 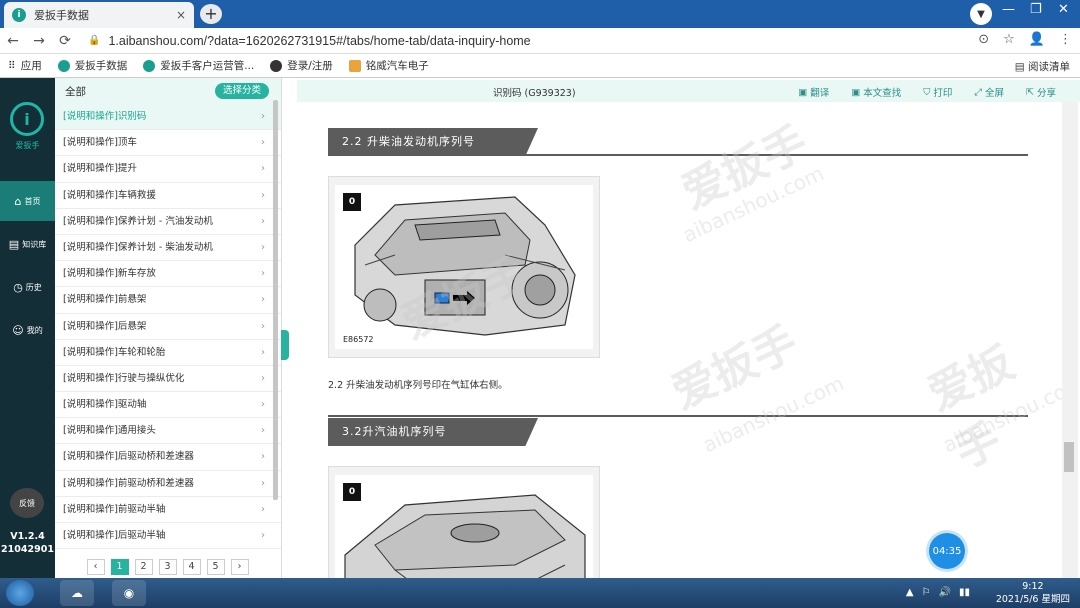 I want to click on chrome-icon: ◉, so click(x=129, y=593).